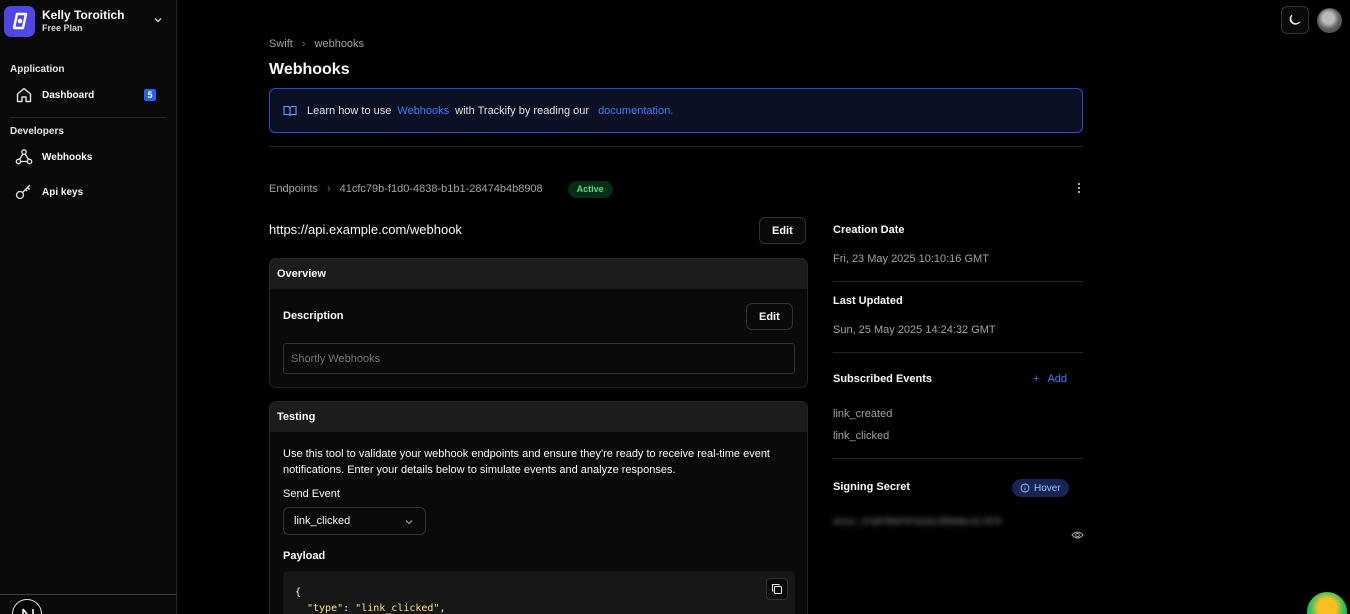 This screenshot has height=614, width=1350. What do you see at coordinates (298, 592) in the screenshot?
I see `payload-line: {` at bounding box center [298, 592].